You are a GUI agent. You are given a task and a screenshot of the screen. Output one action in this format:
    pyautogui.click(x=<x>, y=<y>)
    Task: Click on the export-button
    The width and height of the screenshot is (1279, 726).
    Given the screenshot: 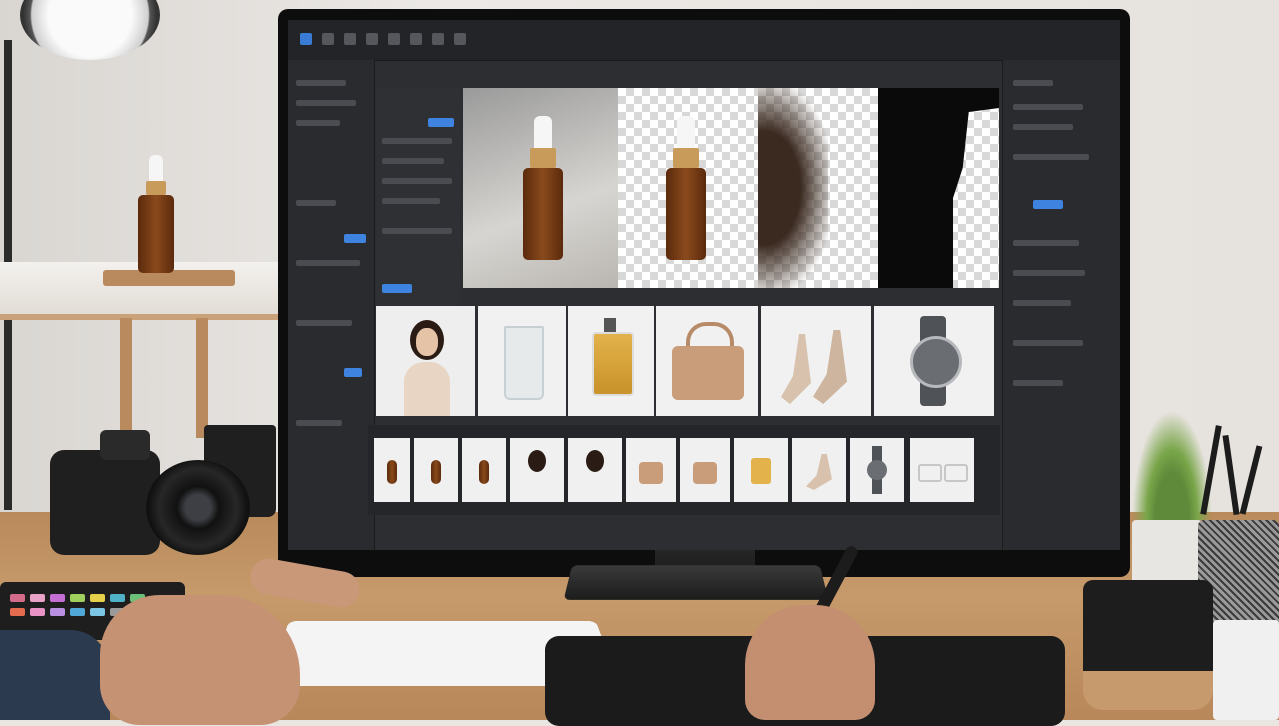 What is the action you would take?
    pyautogui.click(x=1048, y=204)
    